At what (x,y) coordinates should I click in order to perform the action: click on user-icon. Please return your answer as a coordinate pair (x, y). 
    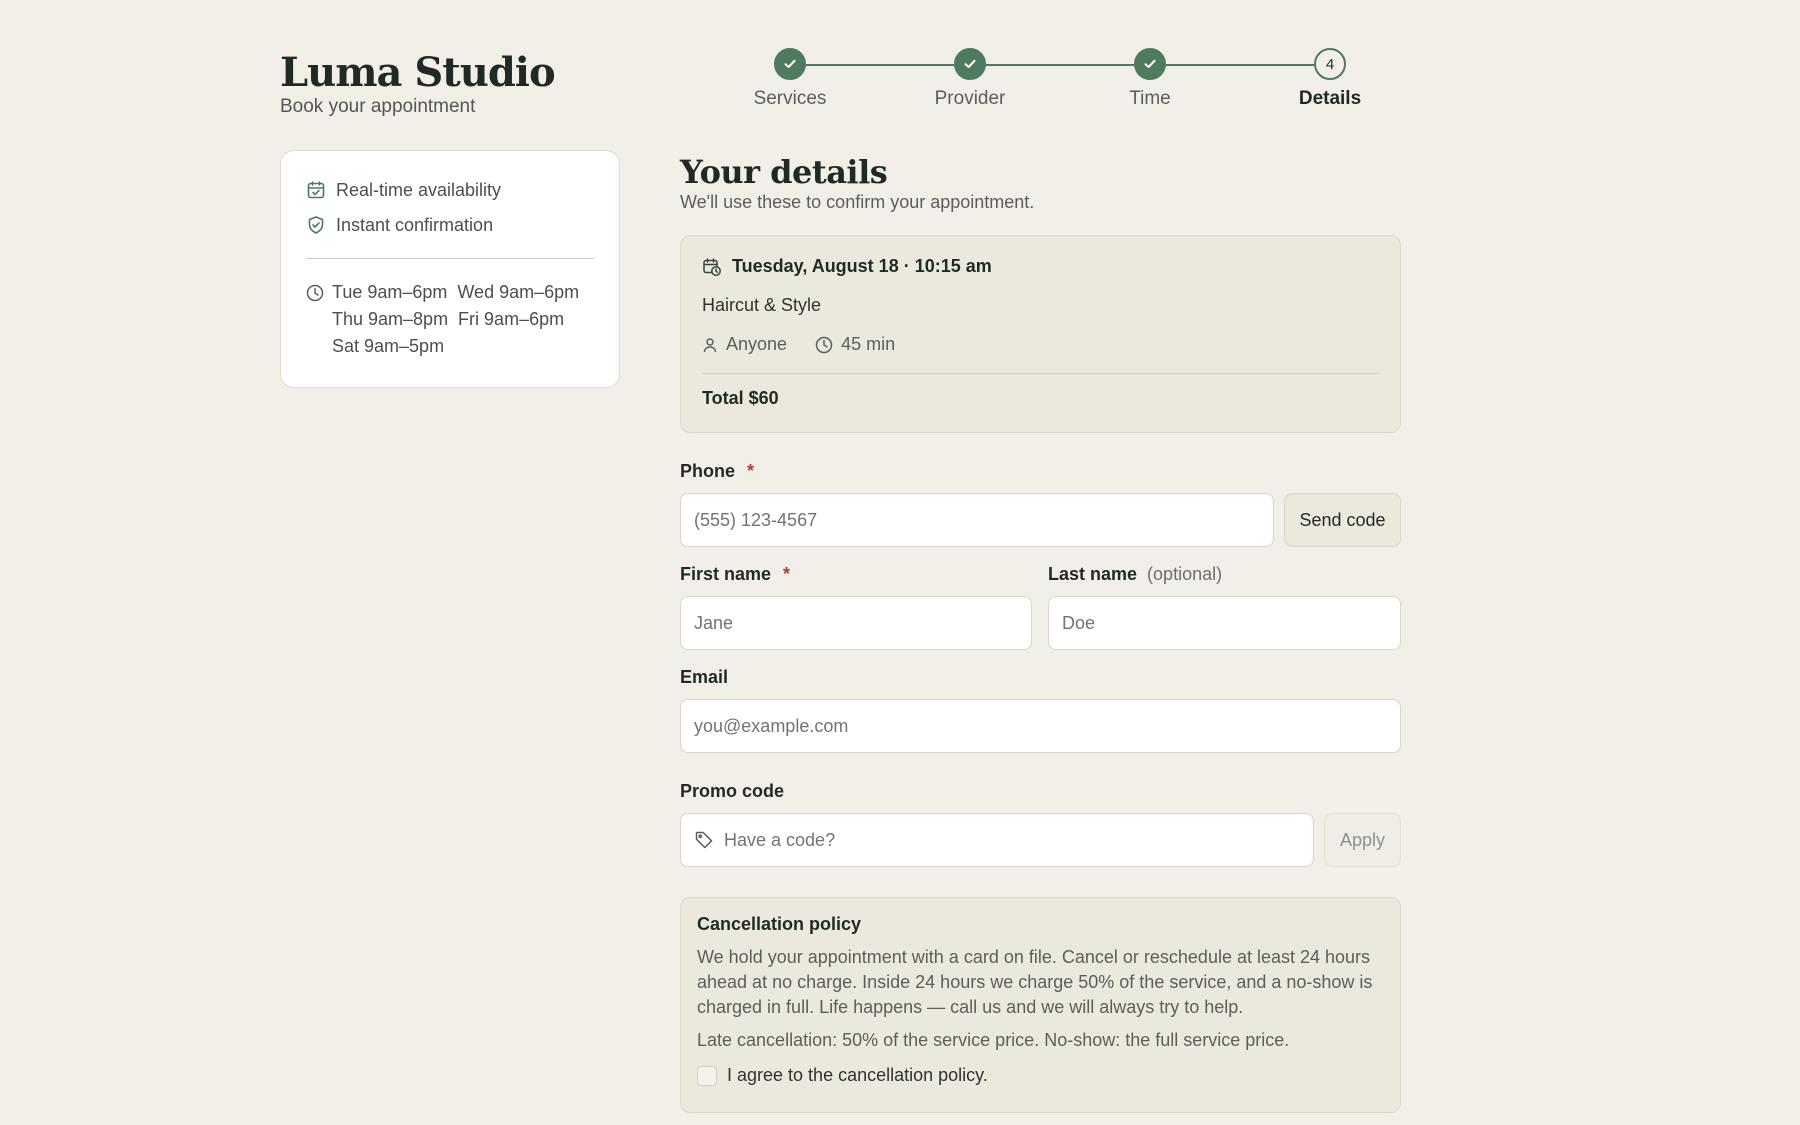
    Looking at the image, I should click on (710, 344).